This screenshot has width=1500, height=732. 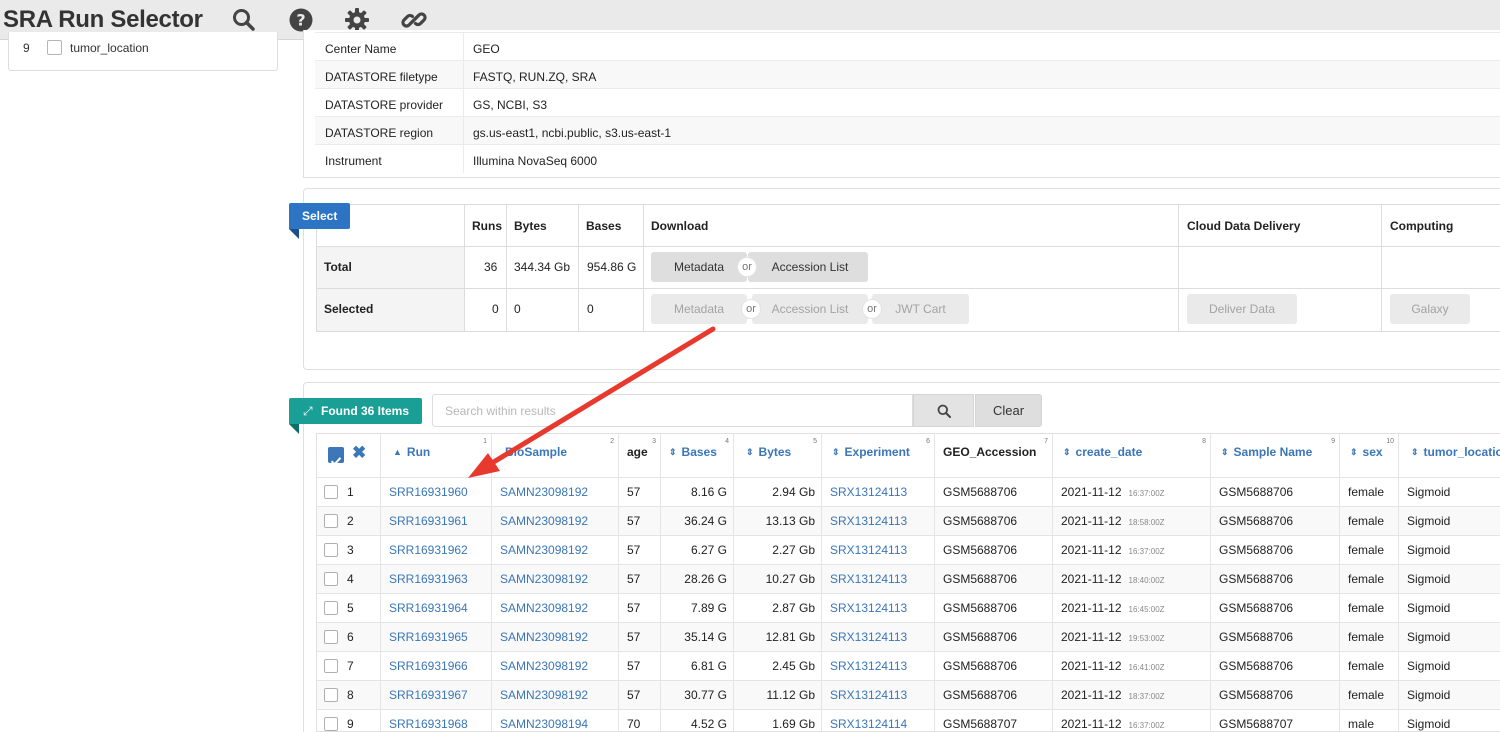 I want to click on metadata-value: gs.us-east1, ncbi.public, s3.us-east-1, so click(x=572, y=133).